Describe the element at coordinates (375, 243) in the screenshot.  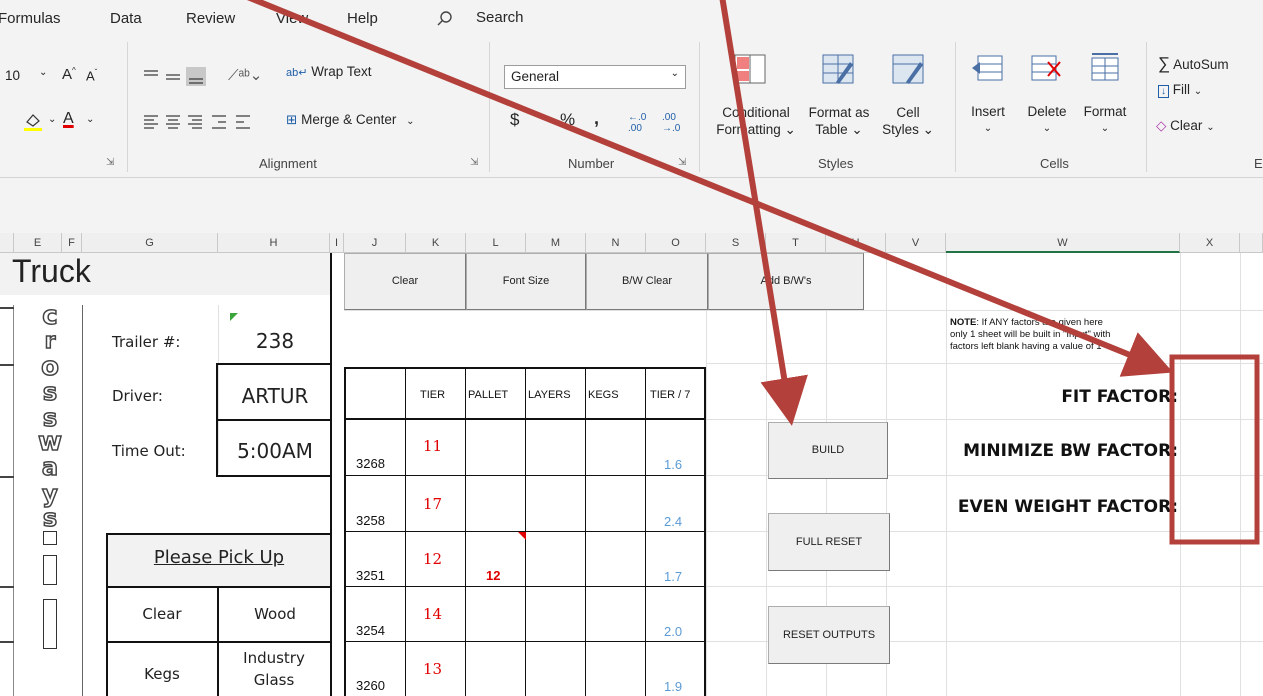
I see `column-header-j: J` at that location.